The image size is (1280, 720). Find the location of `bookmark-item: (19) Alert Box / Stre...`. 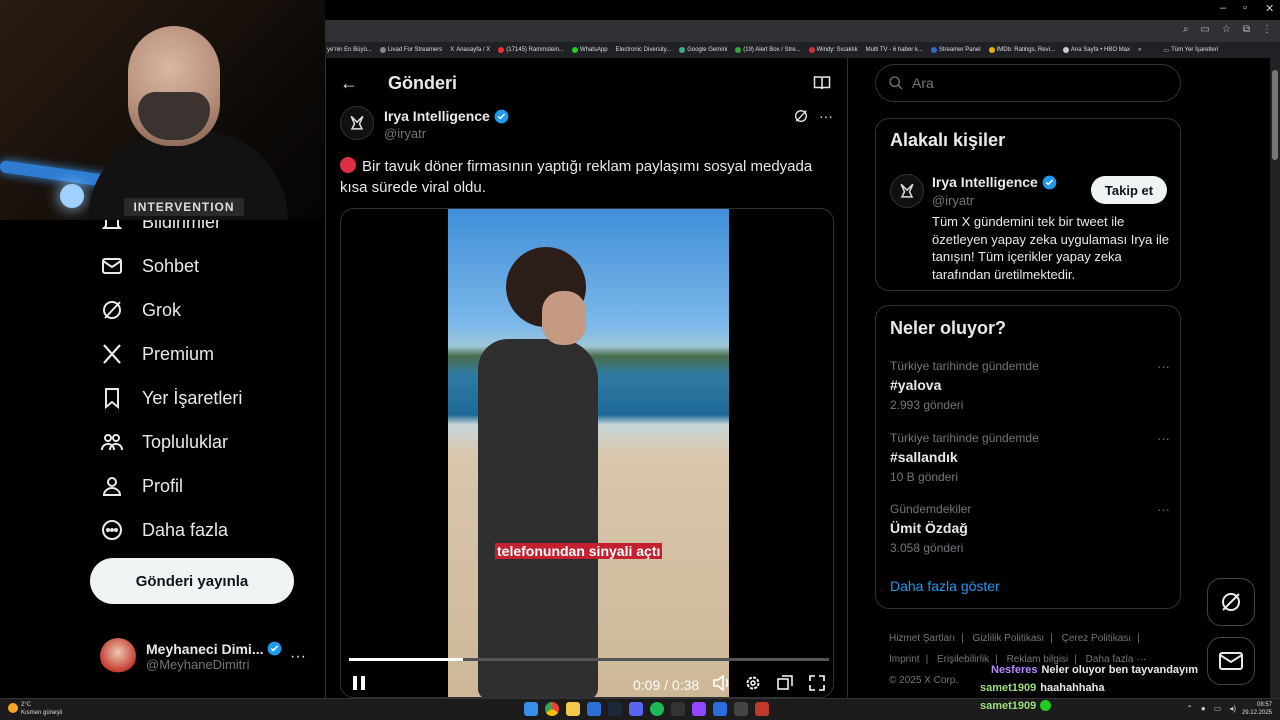

bookmark-item: (19) Alert Box / Stre... is located at coordinates (768, 50).